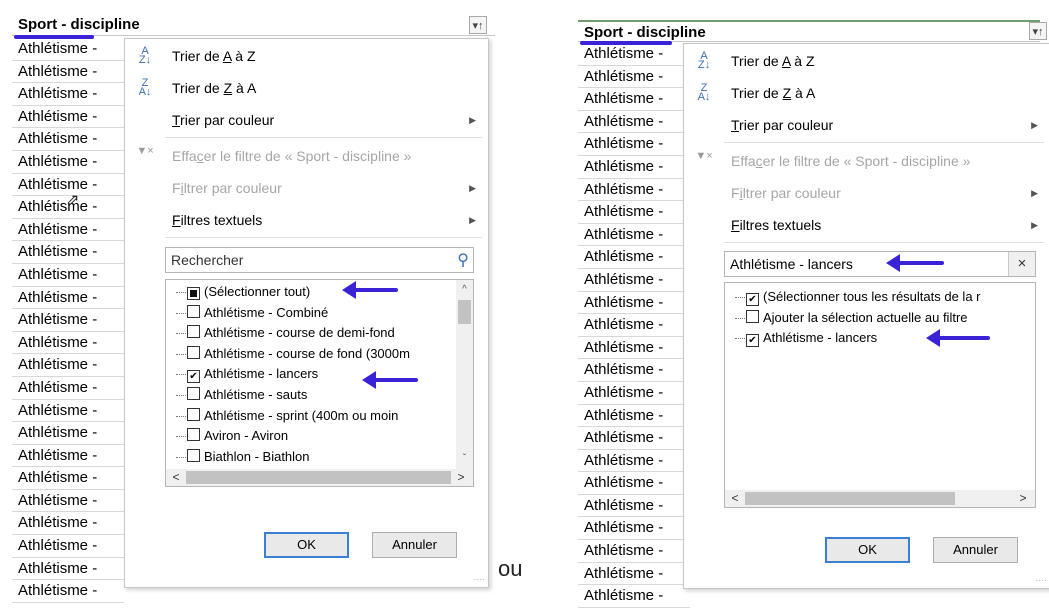 Image resolution: width=1049 pixels, height=608 pixels. What do you see at coordinates (851, 318) in the screenshot?
I see `list-item: Ajouter la sélection actuelle au filtre` at bounding box center [851, 318].